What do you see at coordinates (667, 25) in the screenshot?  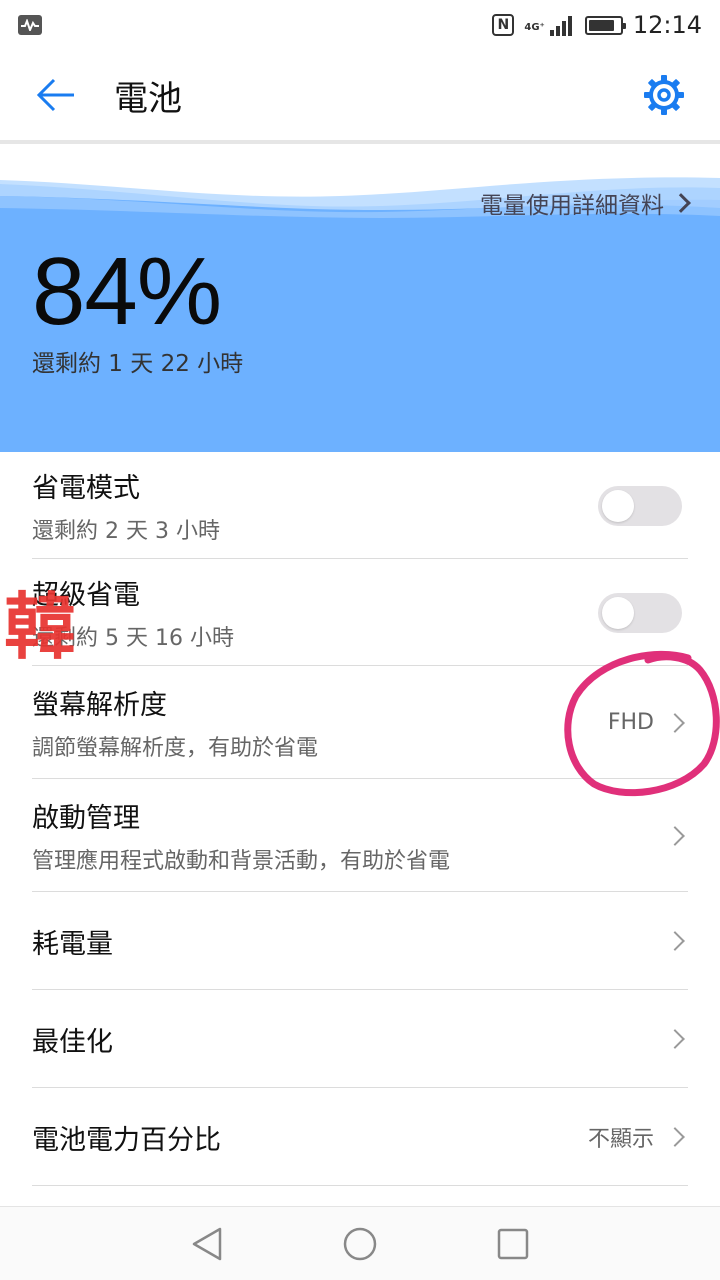 I see `clock: 12:14` at bounding box center [667, 25].